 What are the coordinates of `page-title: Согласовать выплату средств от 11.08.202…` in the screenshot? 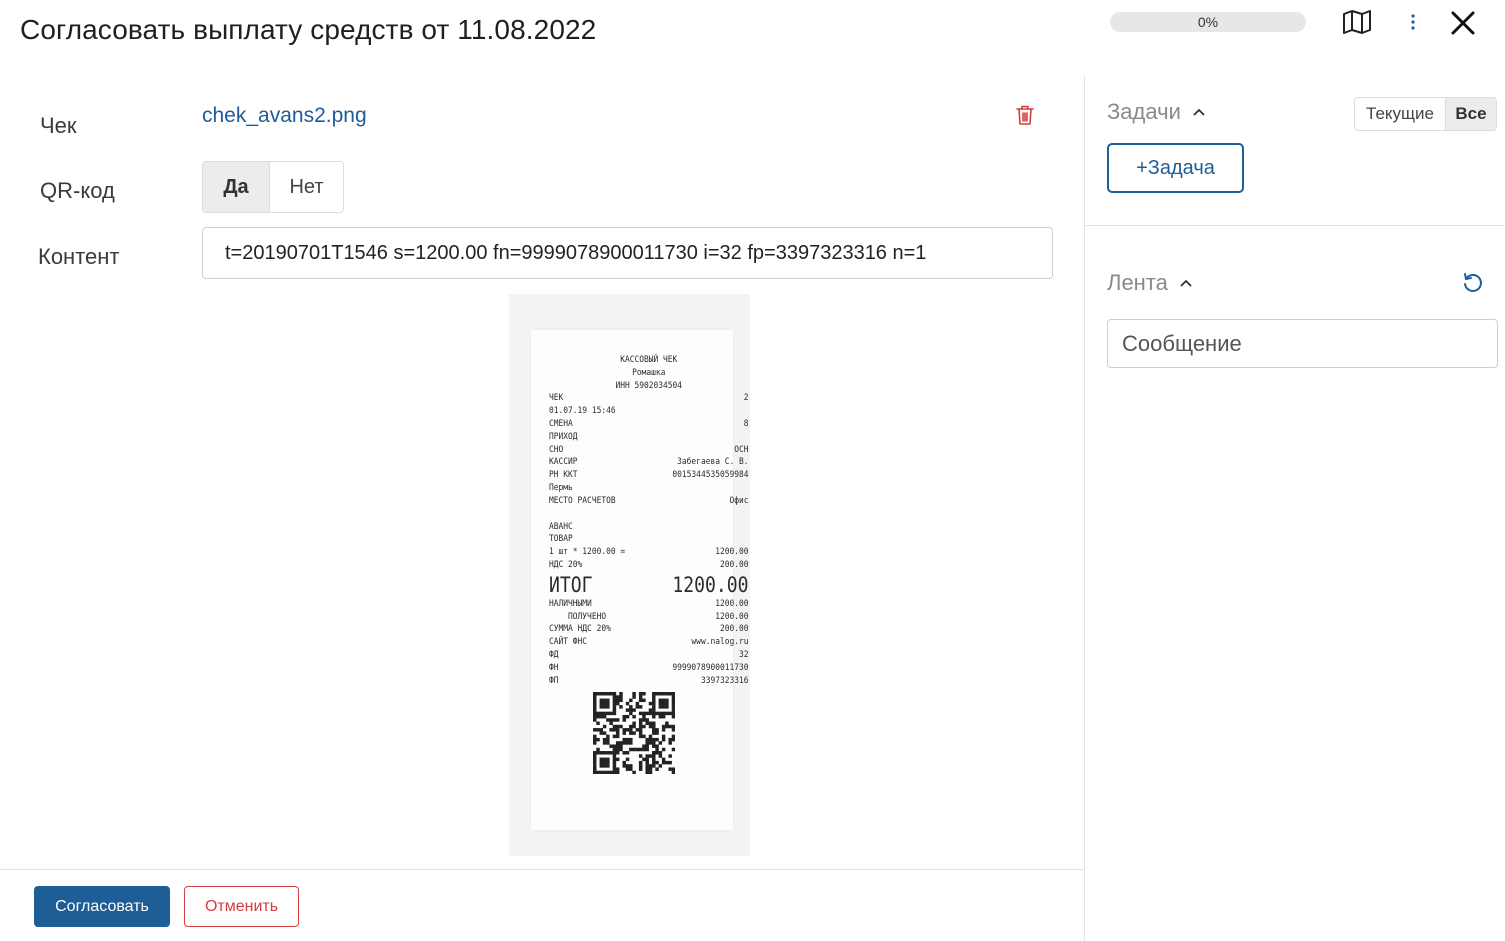 It's located at (308, 29).